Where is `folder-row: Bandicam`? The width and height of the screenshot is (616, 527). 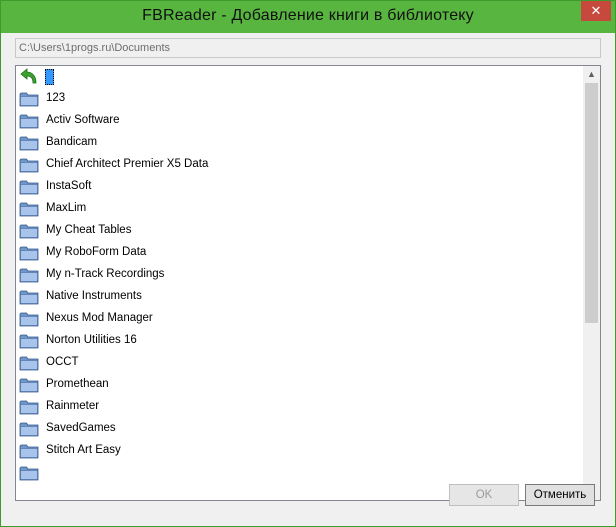 folder-row: Bandicam is located at coordinates (299, 143).